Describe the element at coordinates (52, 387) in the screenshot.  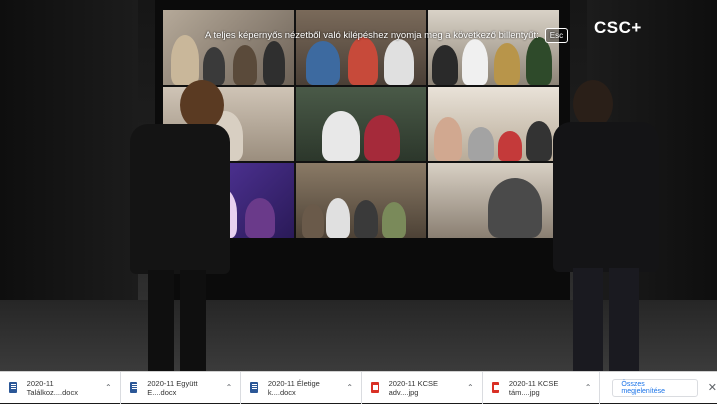
I see `download-filename: 2020-11 Találkoz....docx` at that location.